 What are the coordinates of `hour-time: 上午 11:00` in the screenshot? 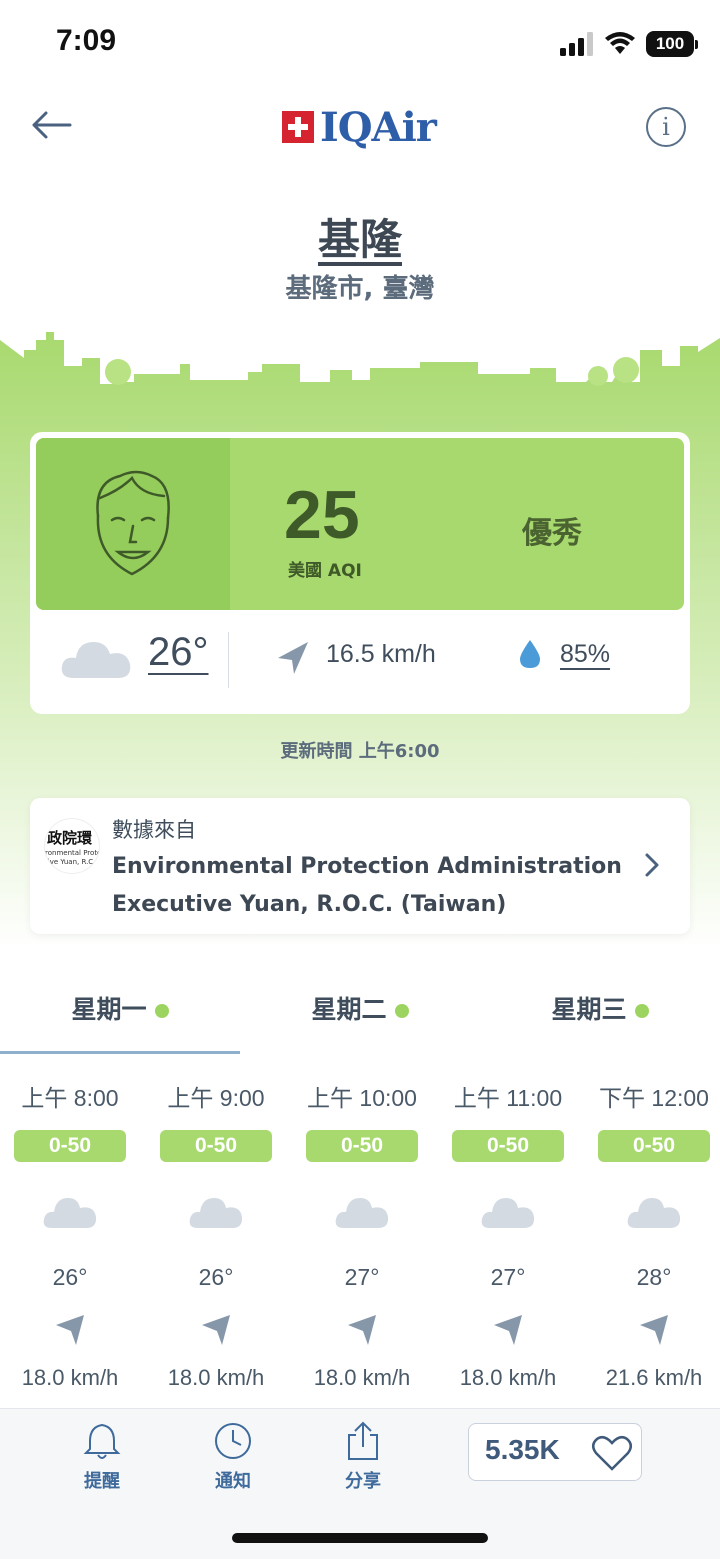 It's located at (508, 1098).